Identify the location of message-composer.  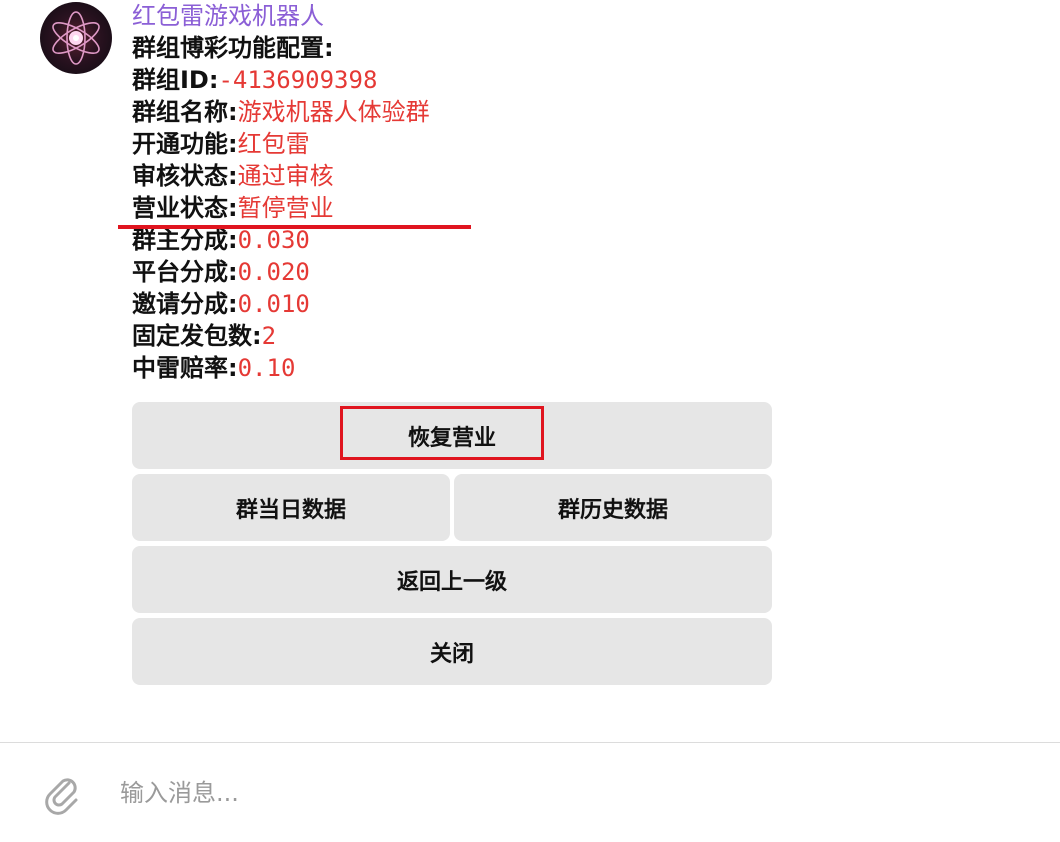
(530, 792).